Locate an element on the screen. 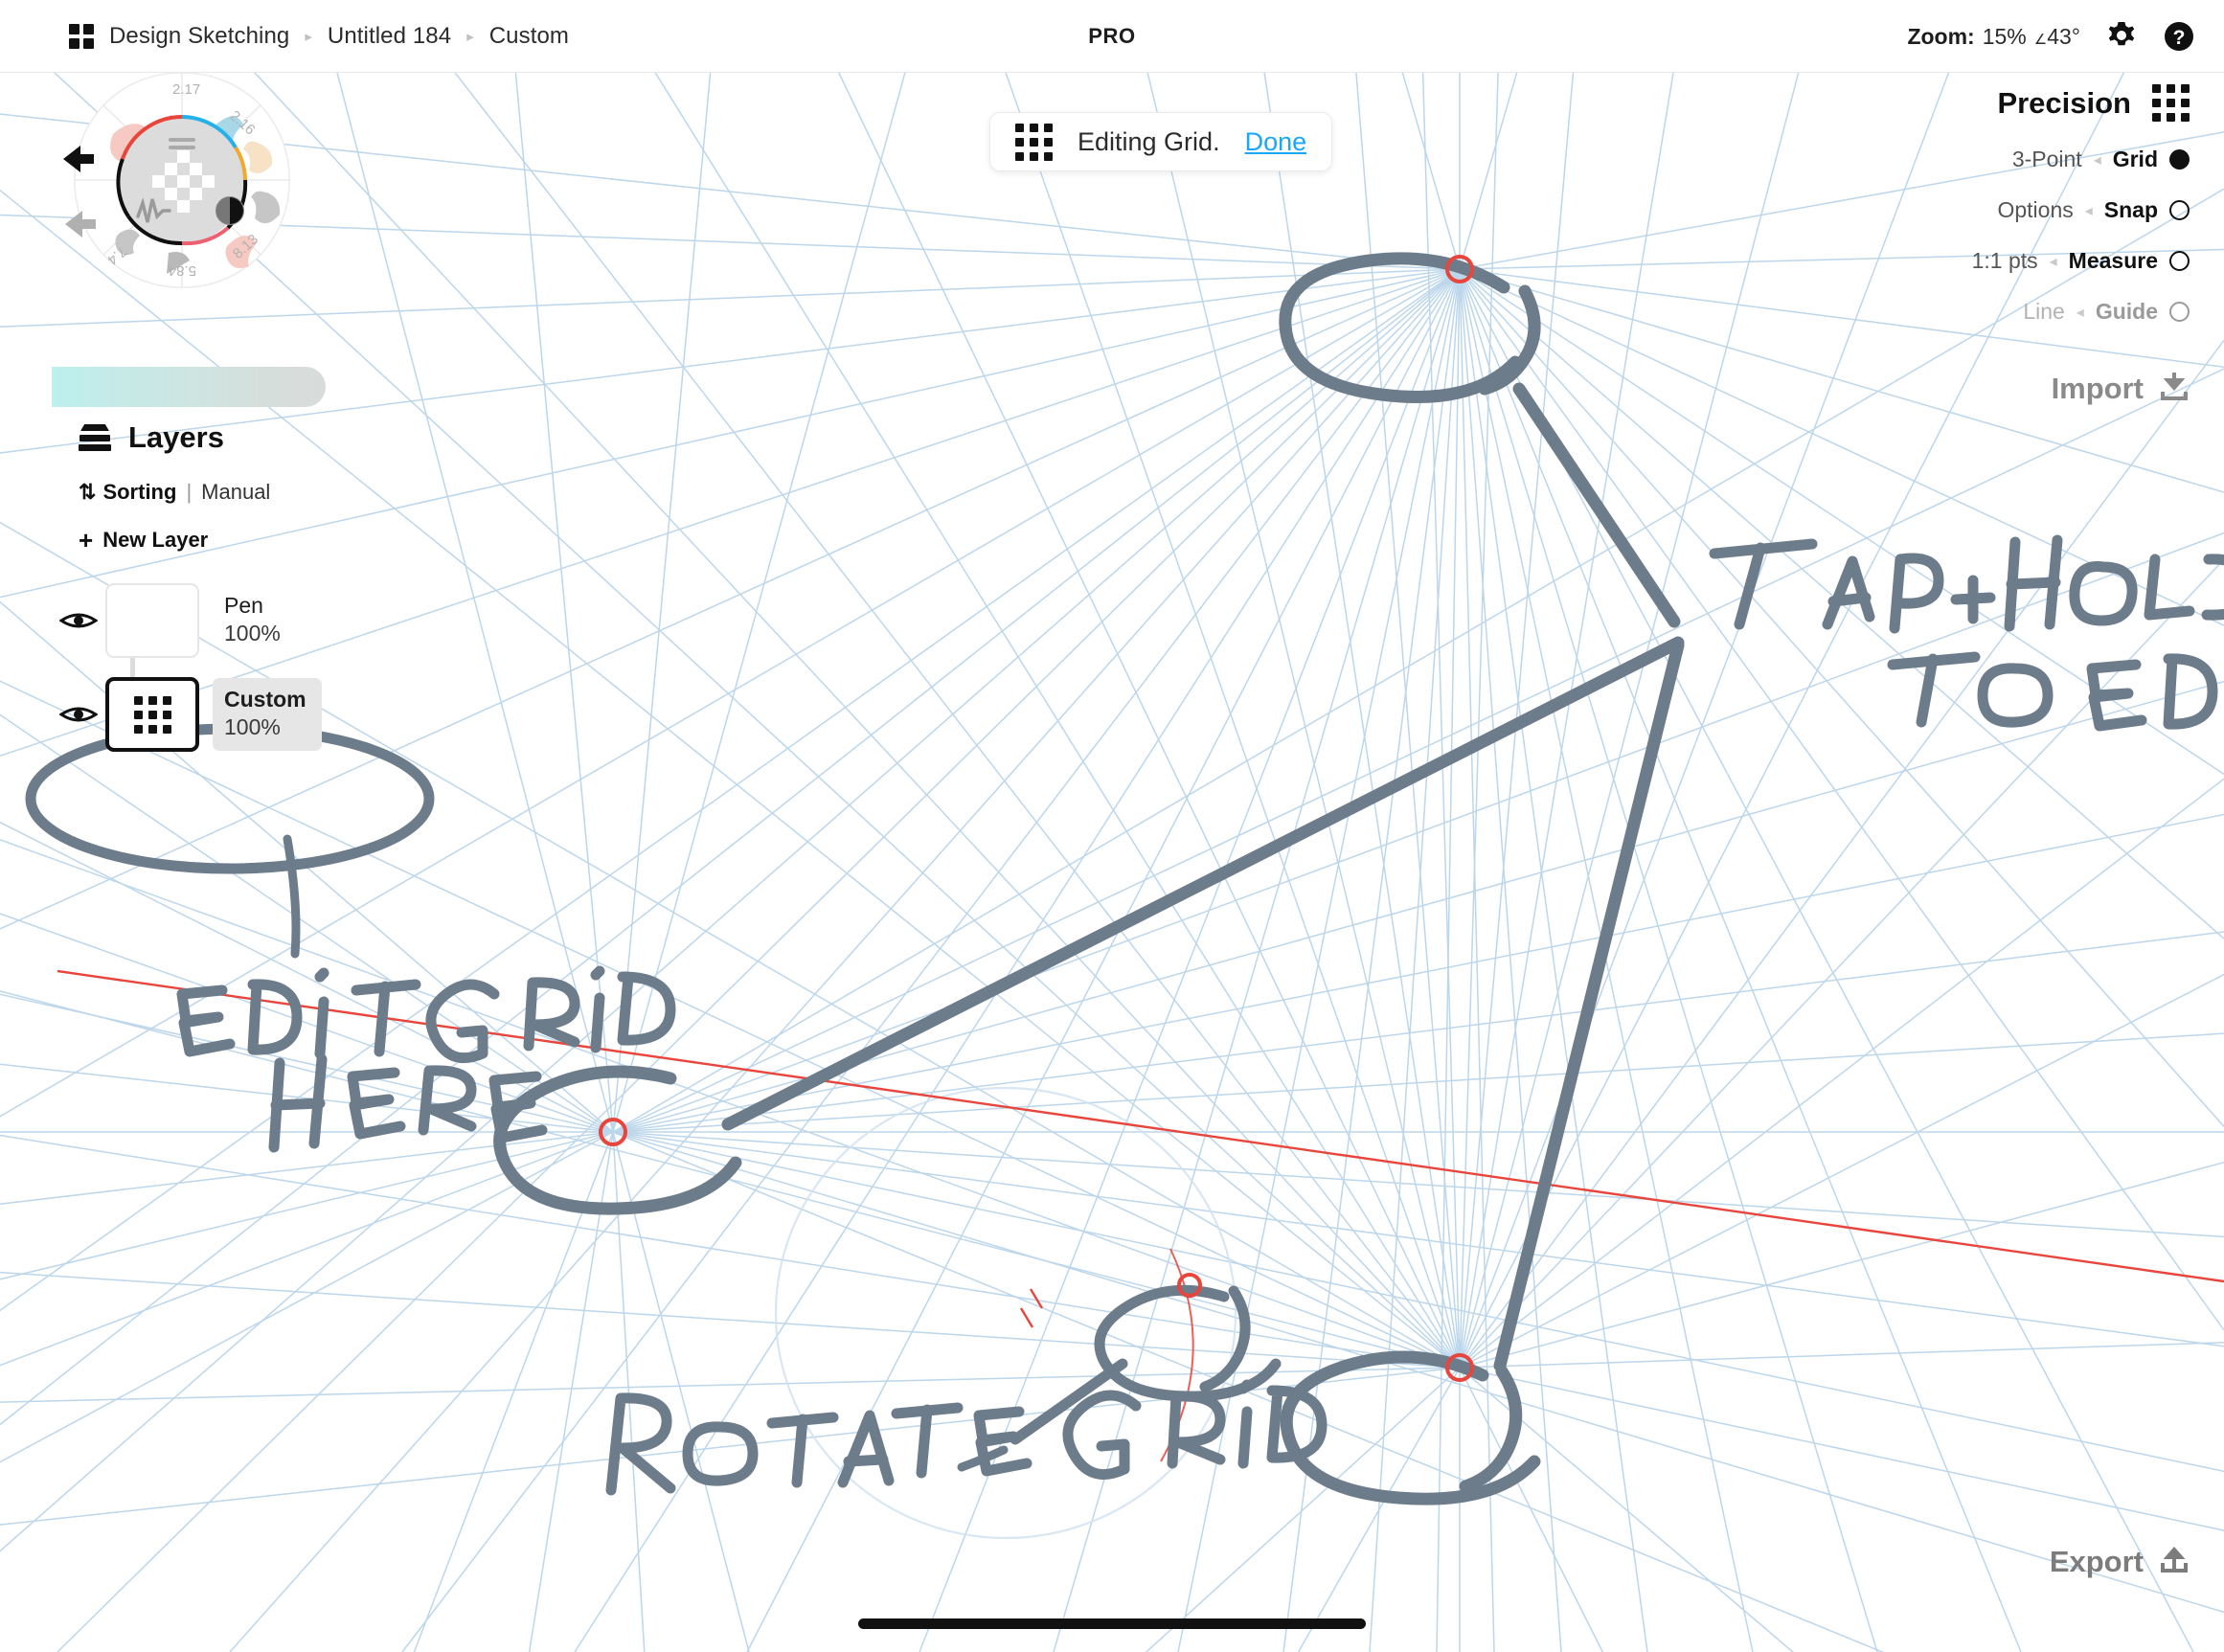 The height and width of the screenshot is (1652, 2224). precision-row-snap-right: Snap is located at coordinates (2130, 209).